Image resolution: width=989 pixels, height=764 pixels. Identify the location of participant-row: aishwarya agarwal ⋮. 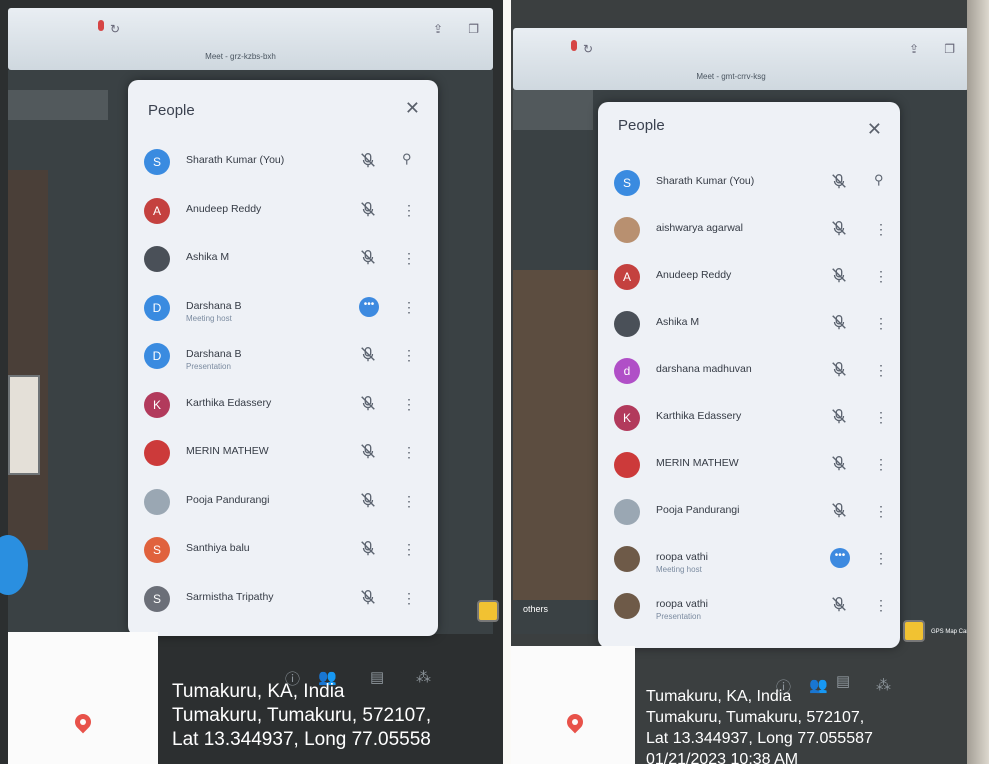
(751, 235).